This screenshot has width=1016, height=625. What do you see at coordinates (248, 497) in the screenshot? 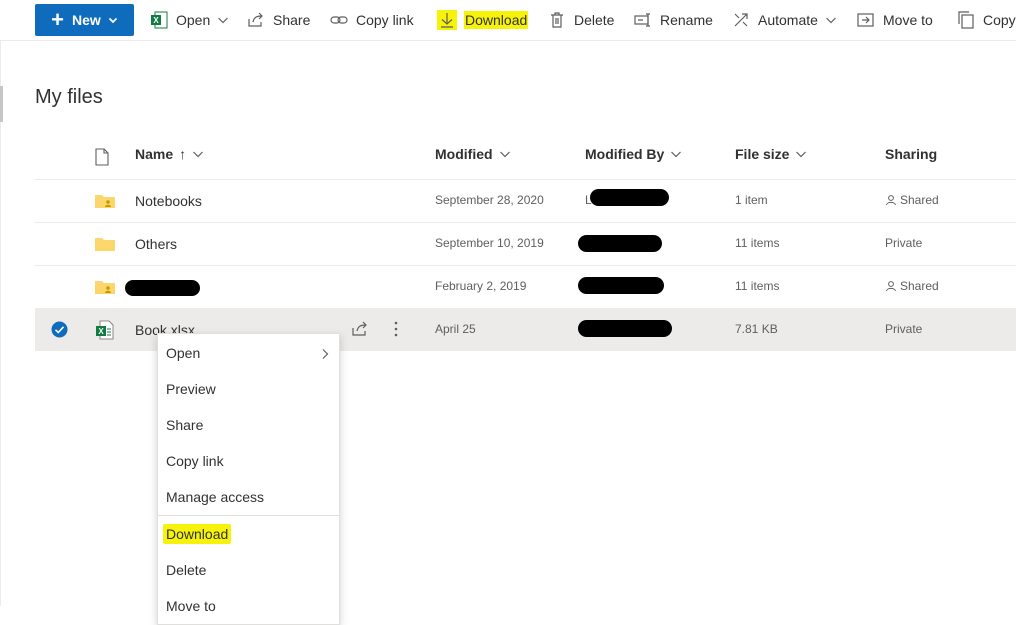
I see `context-menu-manage-access: Manage access` at bounding box center [248, 497].